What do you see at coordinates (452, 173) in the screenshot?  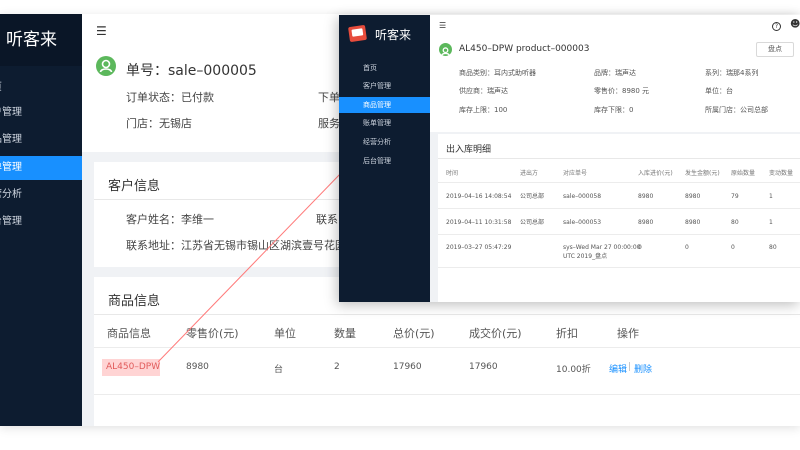 I see `ledger-col-time: 时间` at bounding box center [452, 173].